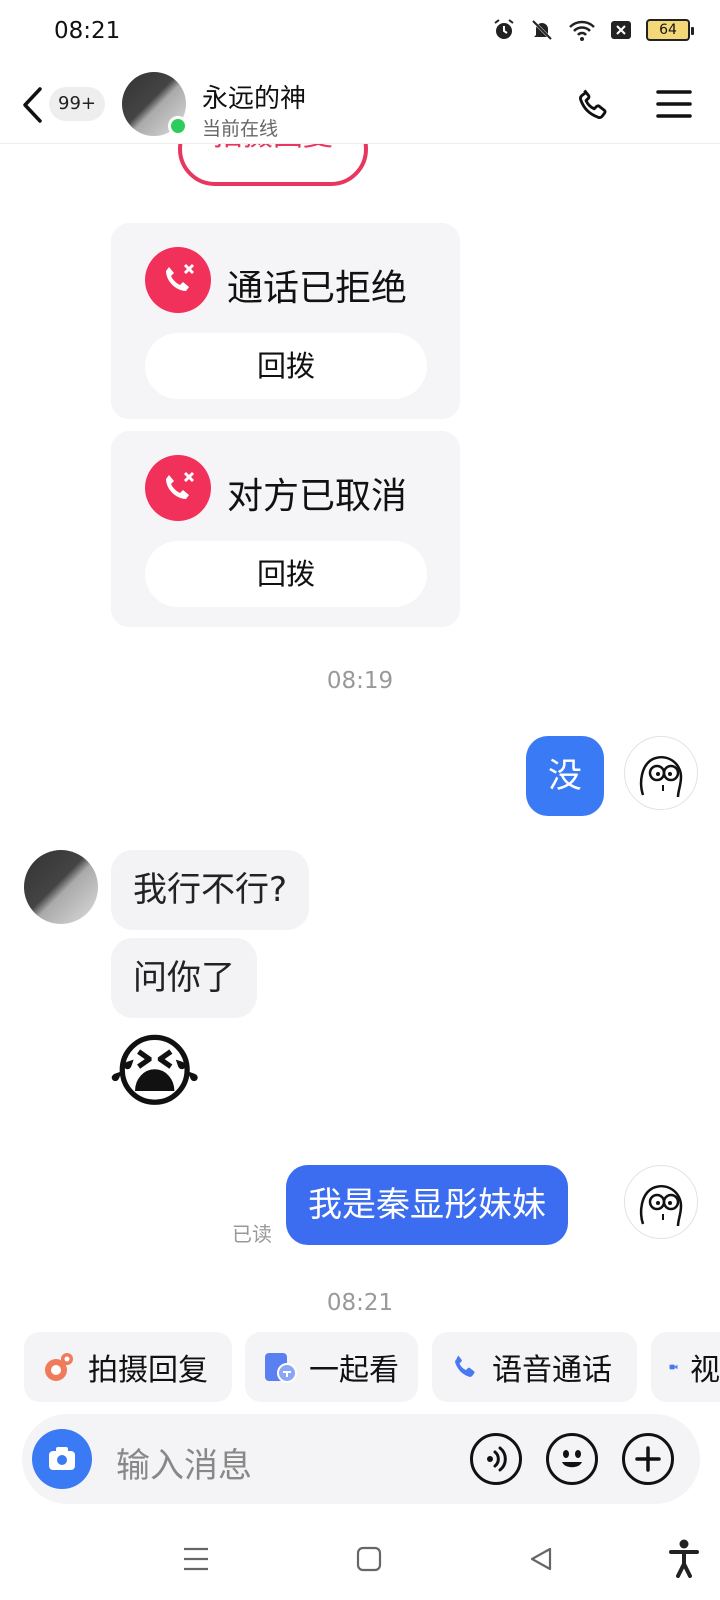  Describe the element at coordinates (361, 1459) in the screenshot. I see `message-composer: 输入消息` at that location.